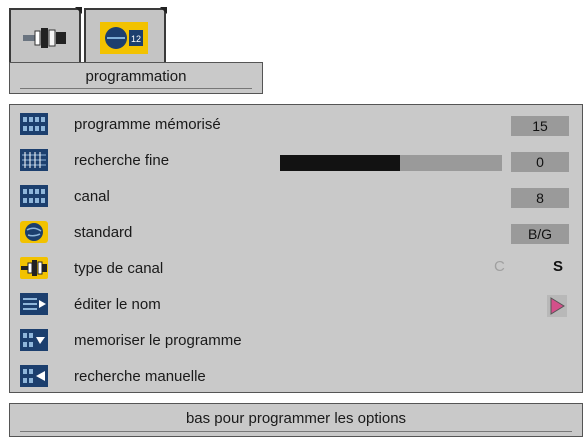 This screenshot has width=584, height=439. What do you see at coordinates (158, 340) in the screenshot?
I see `row-label: memoriser le programme` at bounding box center [158, 340].